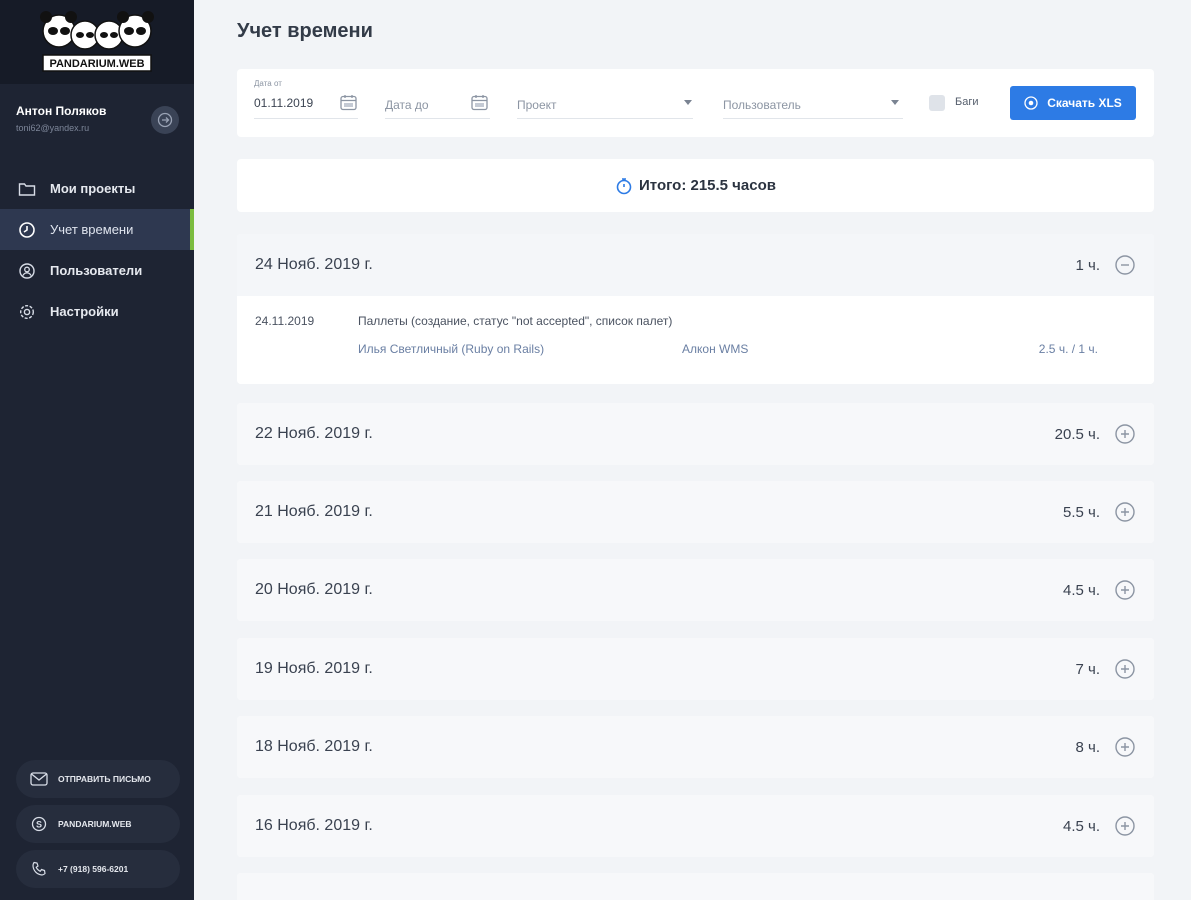 The height and width of the screenshot is (900, 1191). Describe the element at coordinates (284, 103) in the screenshot. I see `date-from-value: 01.11.2019` at that location.